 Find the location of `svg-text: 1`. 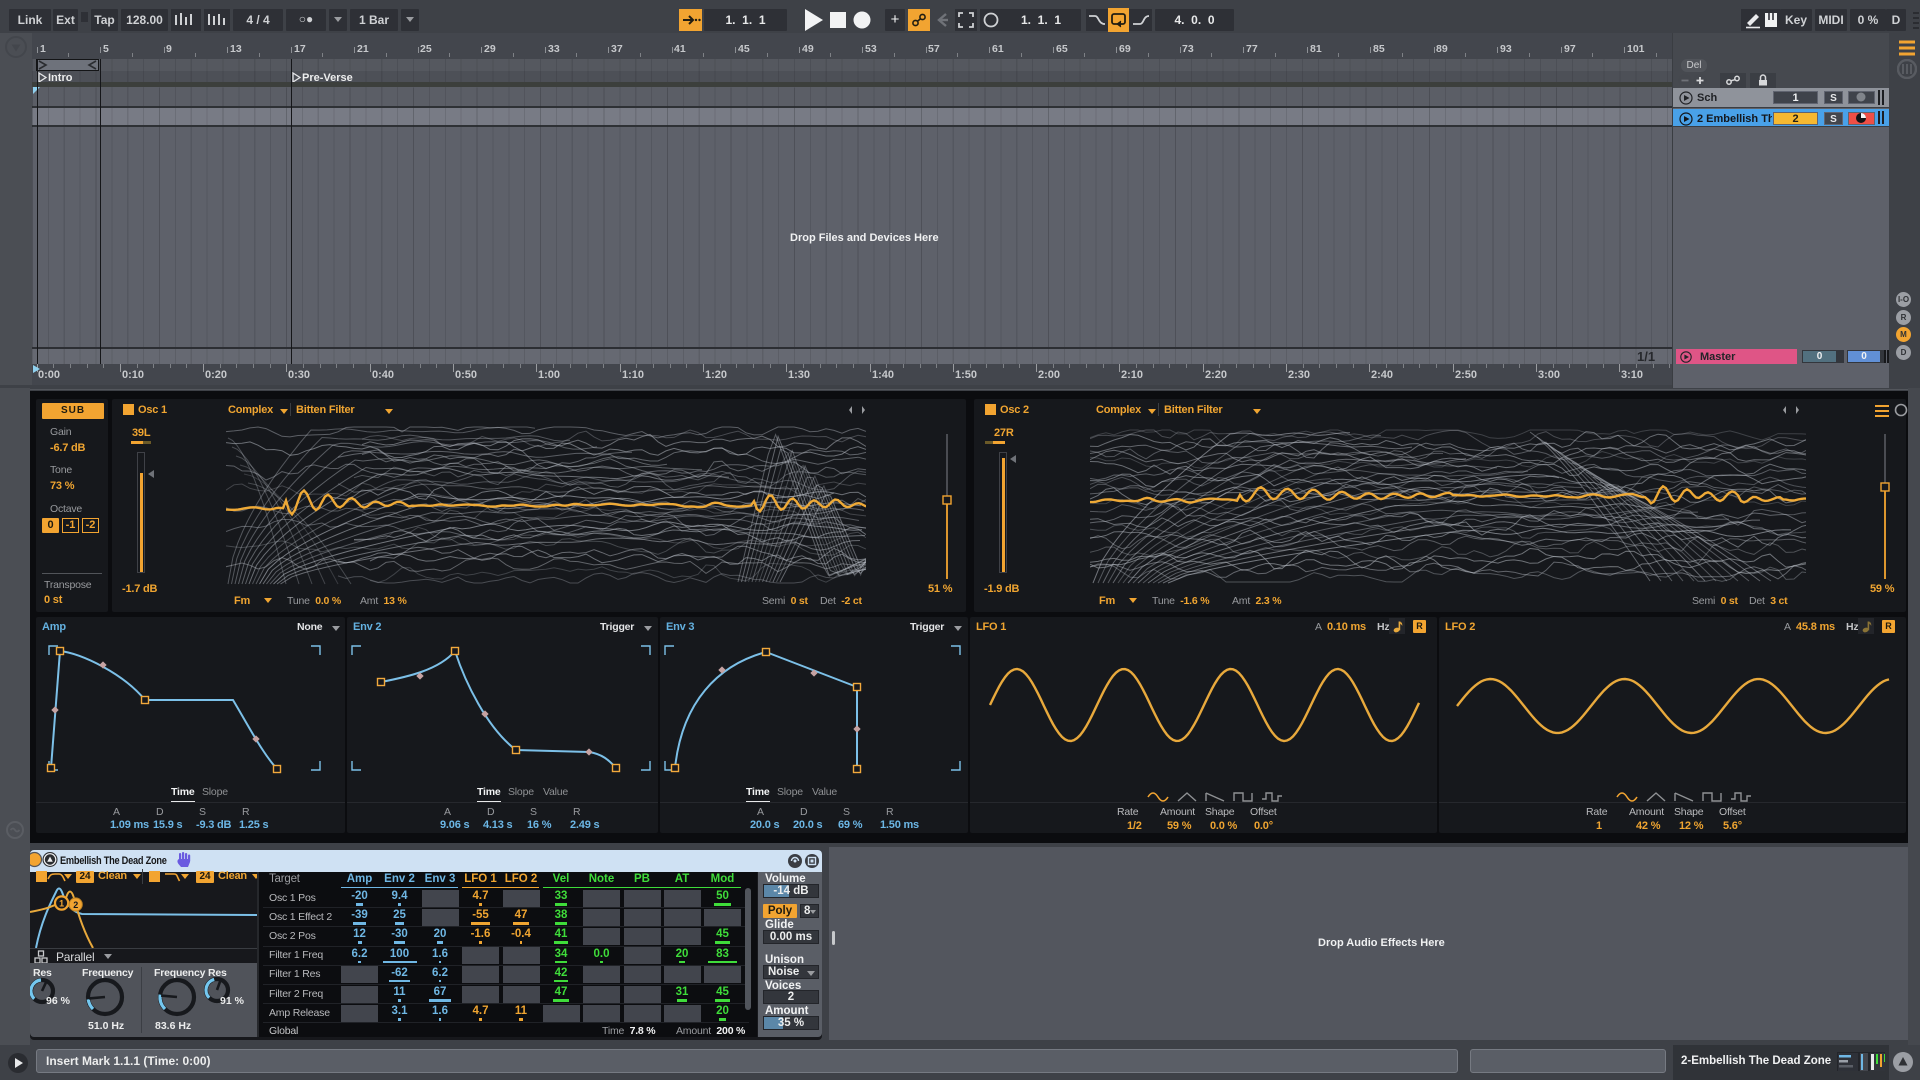

svg-text: 1 is located at coordinates (61, 904).